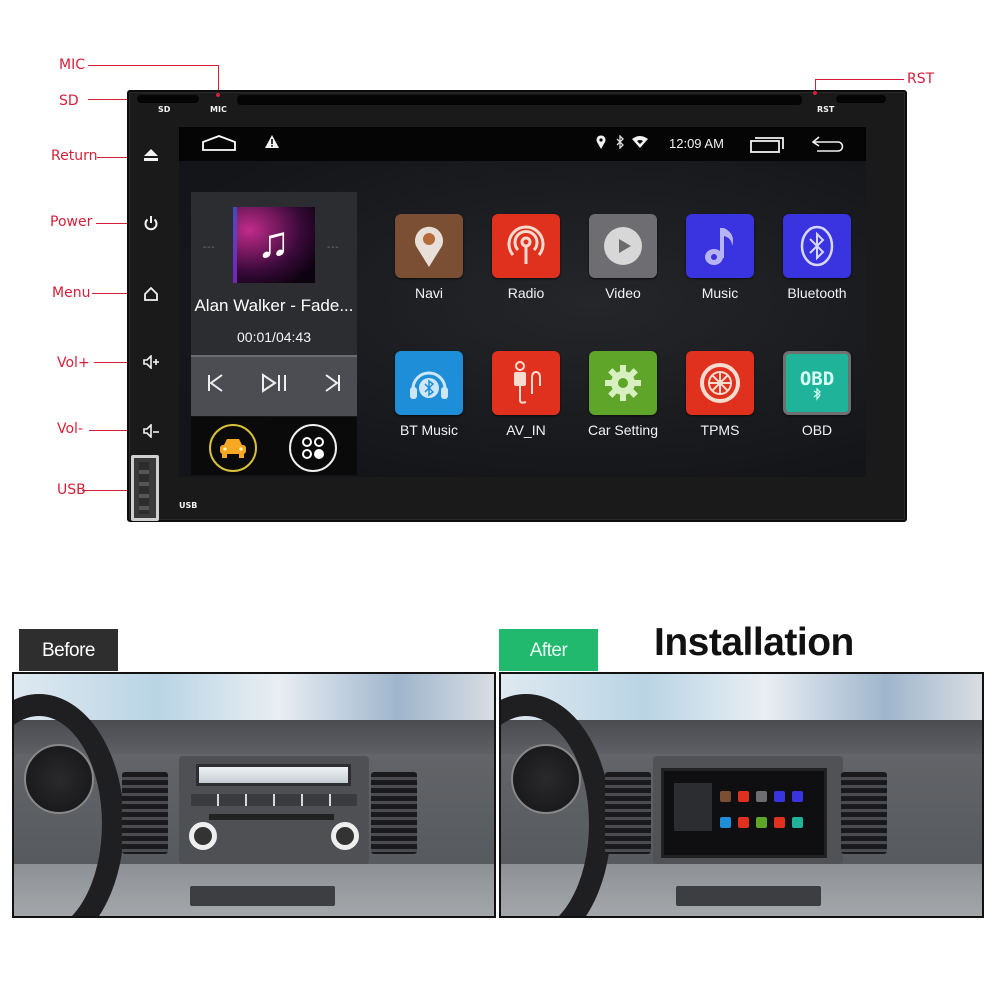 The width and height of the screenshot is (1000, 1000). What do you see at coordinates (273, 242) in the screenshot?
I see `music-note-icon: ♫` at bounding box center [273, 242].